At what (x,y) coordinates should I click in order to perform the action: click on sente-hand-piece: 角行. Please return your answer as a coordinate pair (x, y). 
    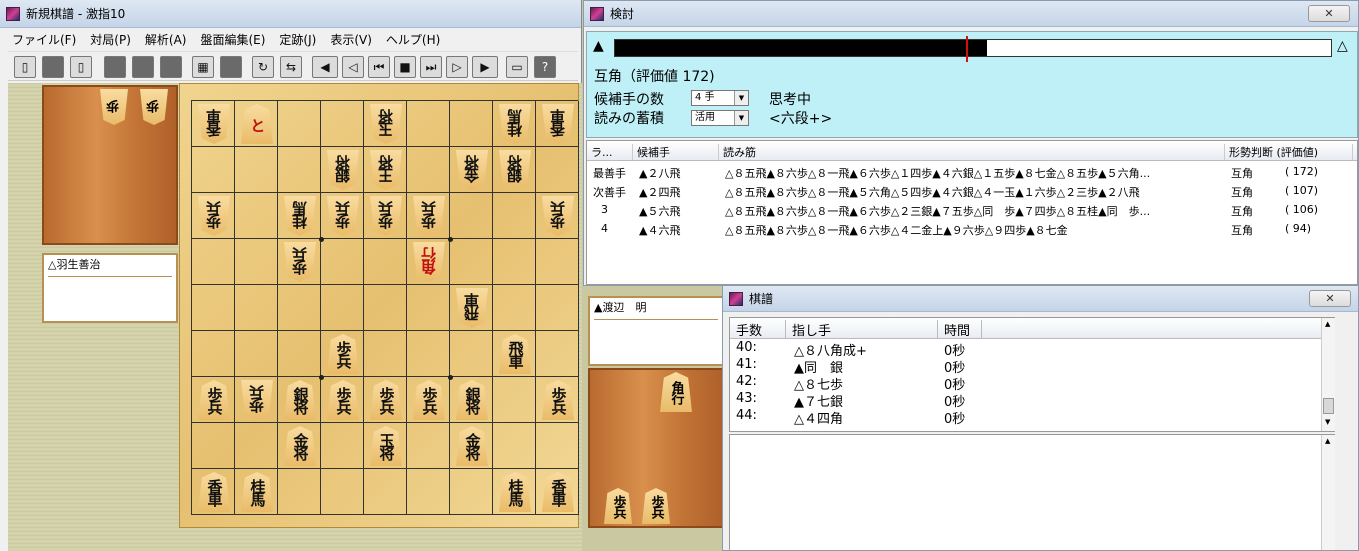
    Looking at the image, I should click on (676, 392).